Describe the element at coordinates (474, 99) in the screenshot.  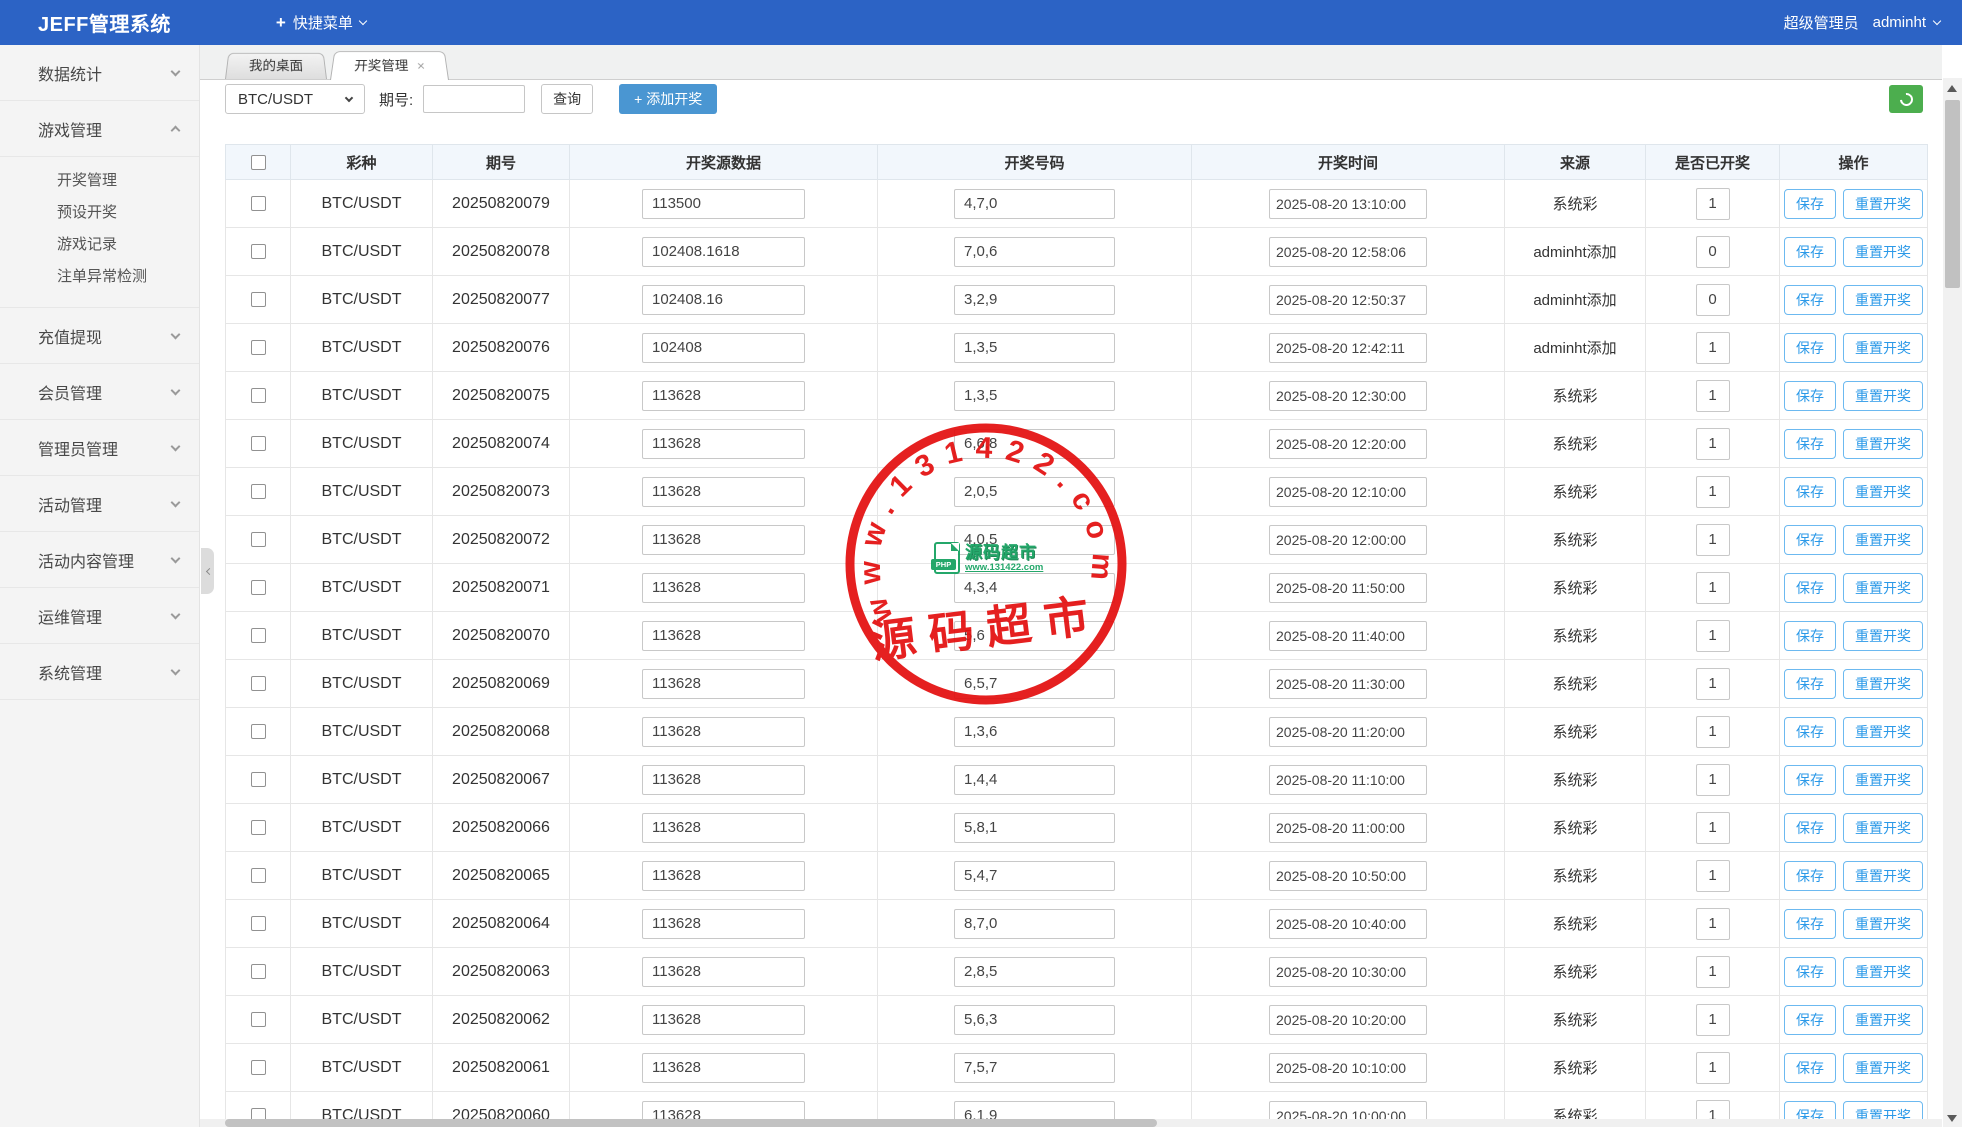
I see `issue-input` at that location.